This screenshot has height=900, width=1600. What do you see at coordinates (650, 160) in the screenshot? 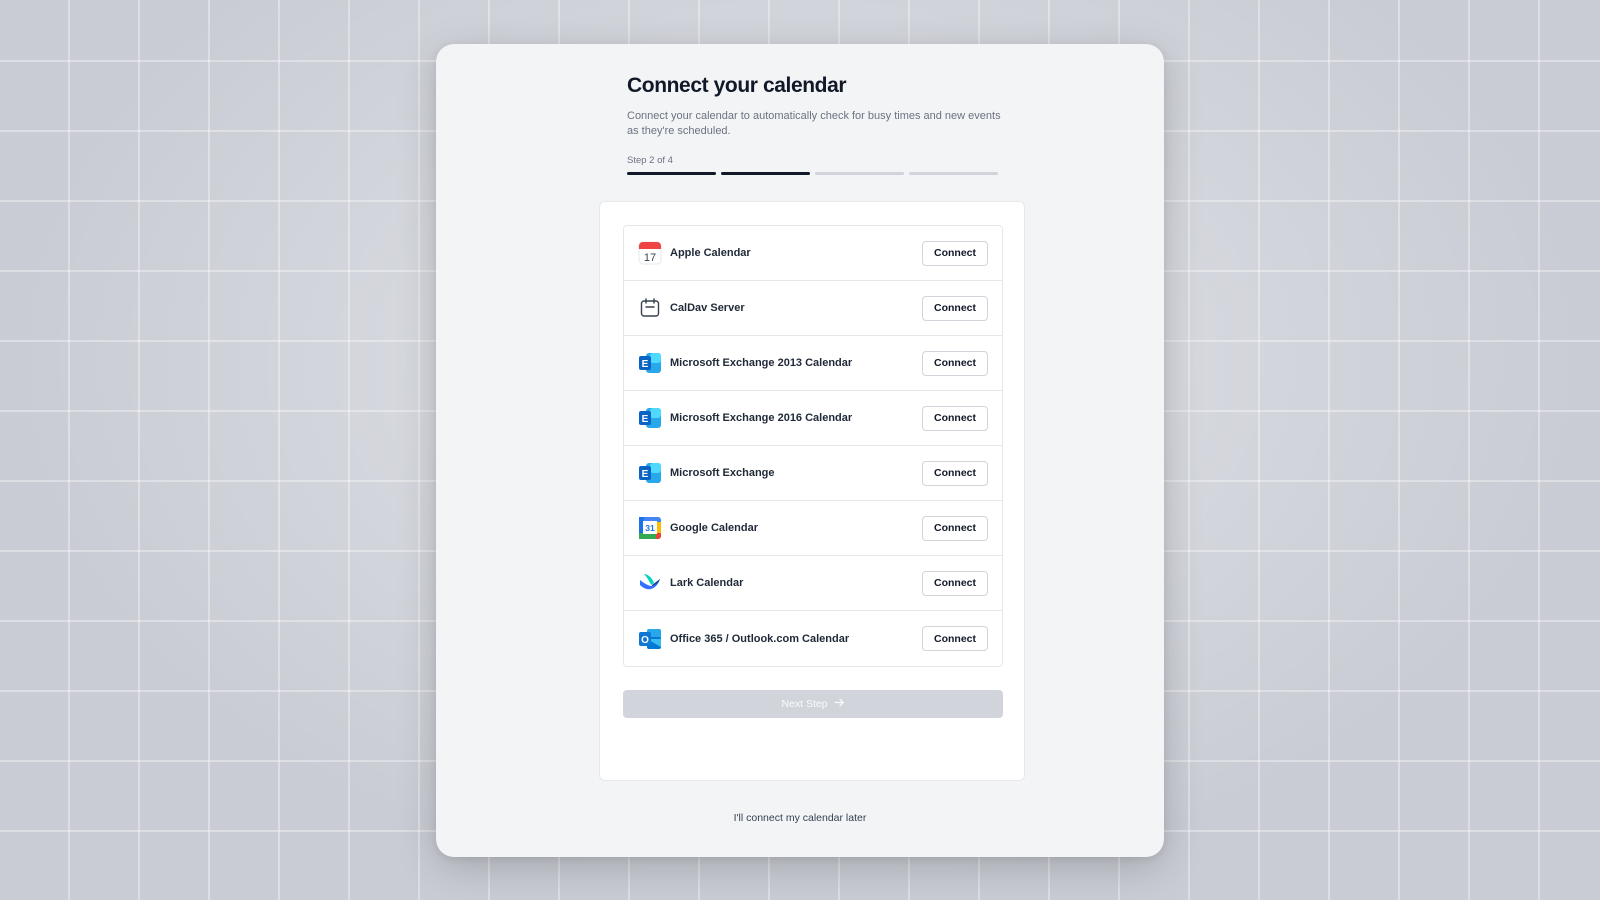
I see `step-label: Step 2 of 4` at bounding box center [650, 160].